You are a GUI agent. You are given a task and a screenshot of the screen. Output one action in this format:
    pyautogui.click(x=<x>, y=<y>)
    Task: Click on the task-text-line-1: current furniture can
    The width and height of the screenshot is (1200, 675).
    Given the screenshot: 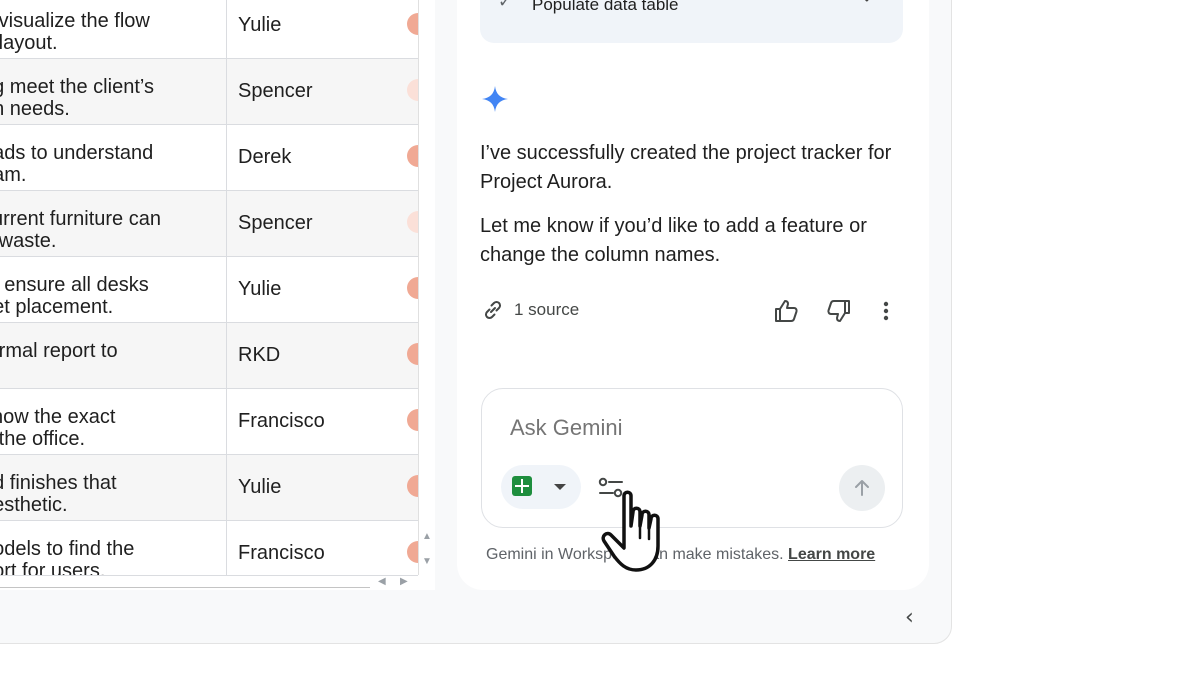 What is the action you would take?
    pyautogui.click(x=80, y=219)
    